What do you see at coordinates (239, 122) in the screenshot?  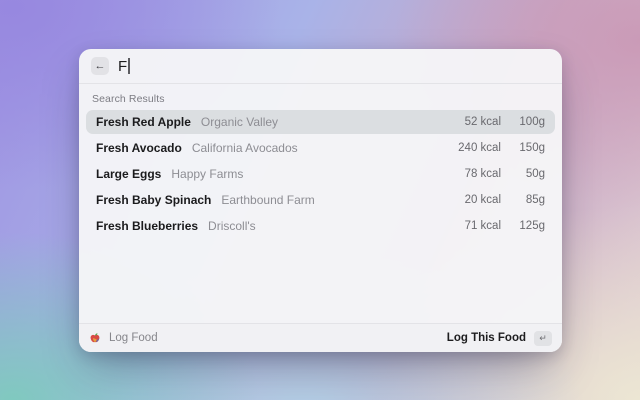 I see `food-brand: Organic Valley` at bounding box center [239, 122].